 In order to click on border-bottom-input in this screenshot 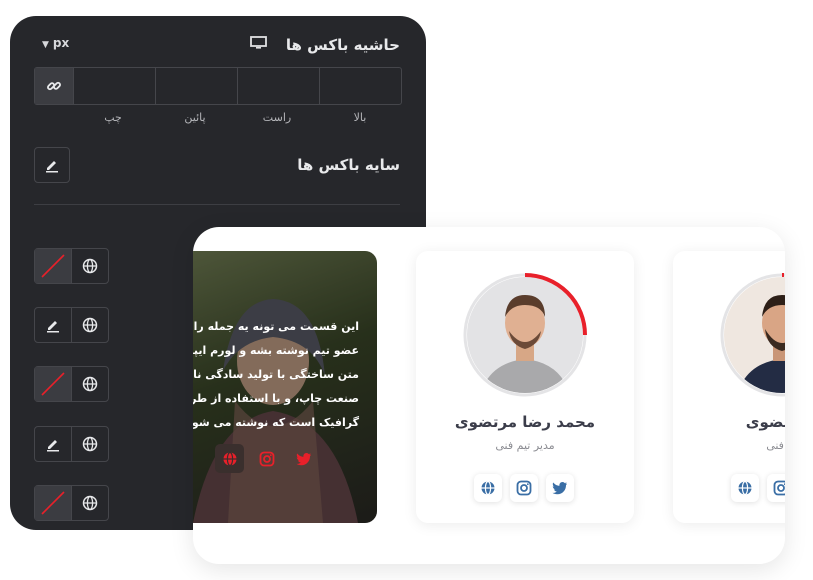, I will do `click(197, 86)`.